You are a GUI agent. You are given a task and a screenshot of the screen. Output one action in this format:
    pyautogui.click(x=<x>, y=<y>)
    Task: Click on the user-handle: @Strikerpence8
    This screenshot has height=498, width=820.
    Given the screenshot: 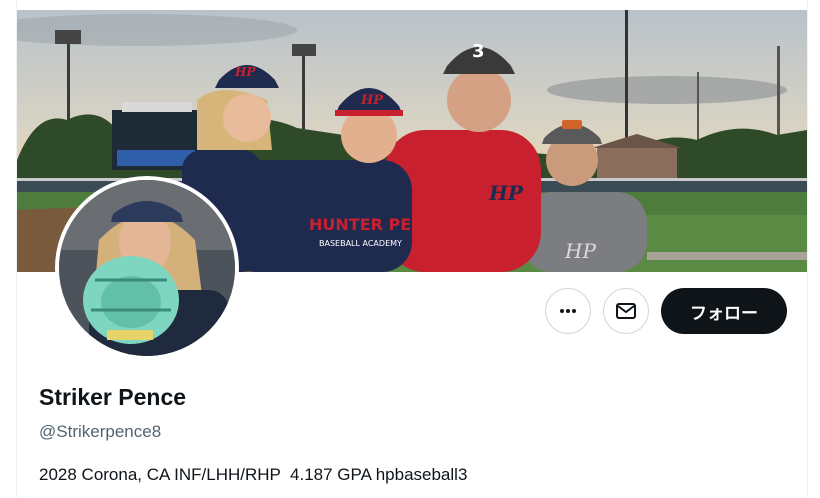 What is the action you would take?
    pyautogui.click(x=100, y=431)
    